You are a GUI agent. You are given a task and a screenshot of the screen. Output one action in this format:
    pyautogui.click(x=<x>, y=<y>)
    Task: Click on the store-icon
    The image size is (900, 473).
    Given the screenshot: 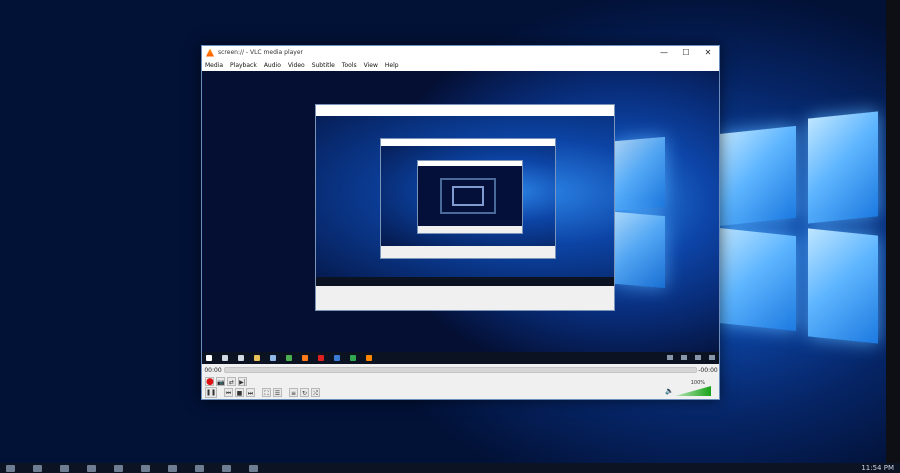 What is the action you would take?
    pyautogui.click(x=118, y=468)
    